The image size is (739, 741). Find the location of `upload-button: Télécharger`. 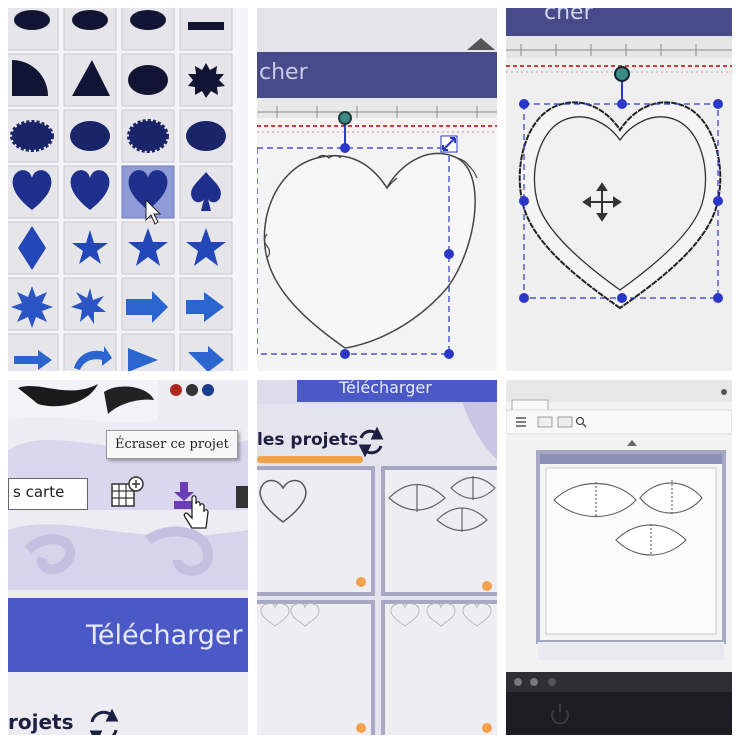

upload-button: Télécharger is located at coordinates (128, 635).